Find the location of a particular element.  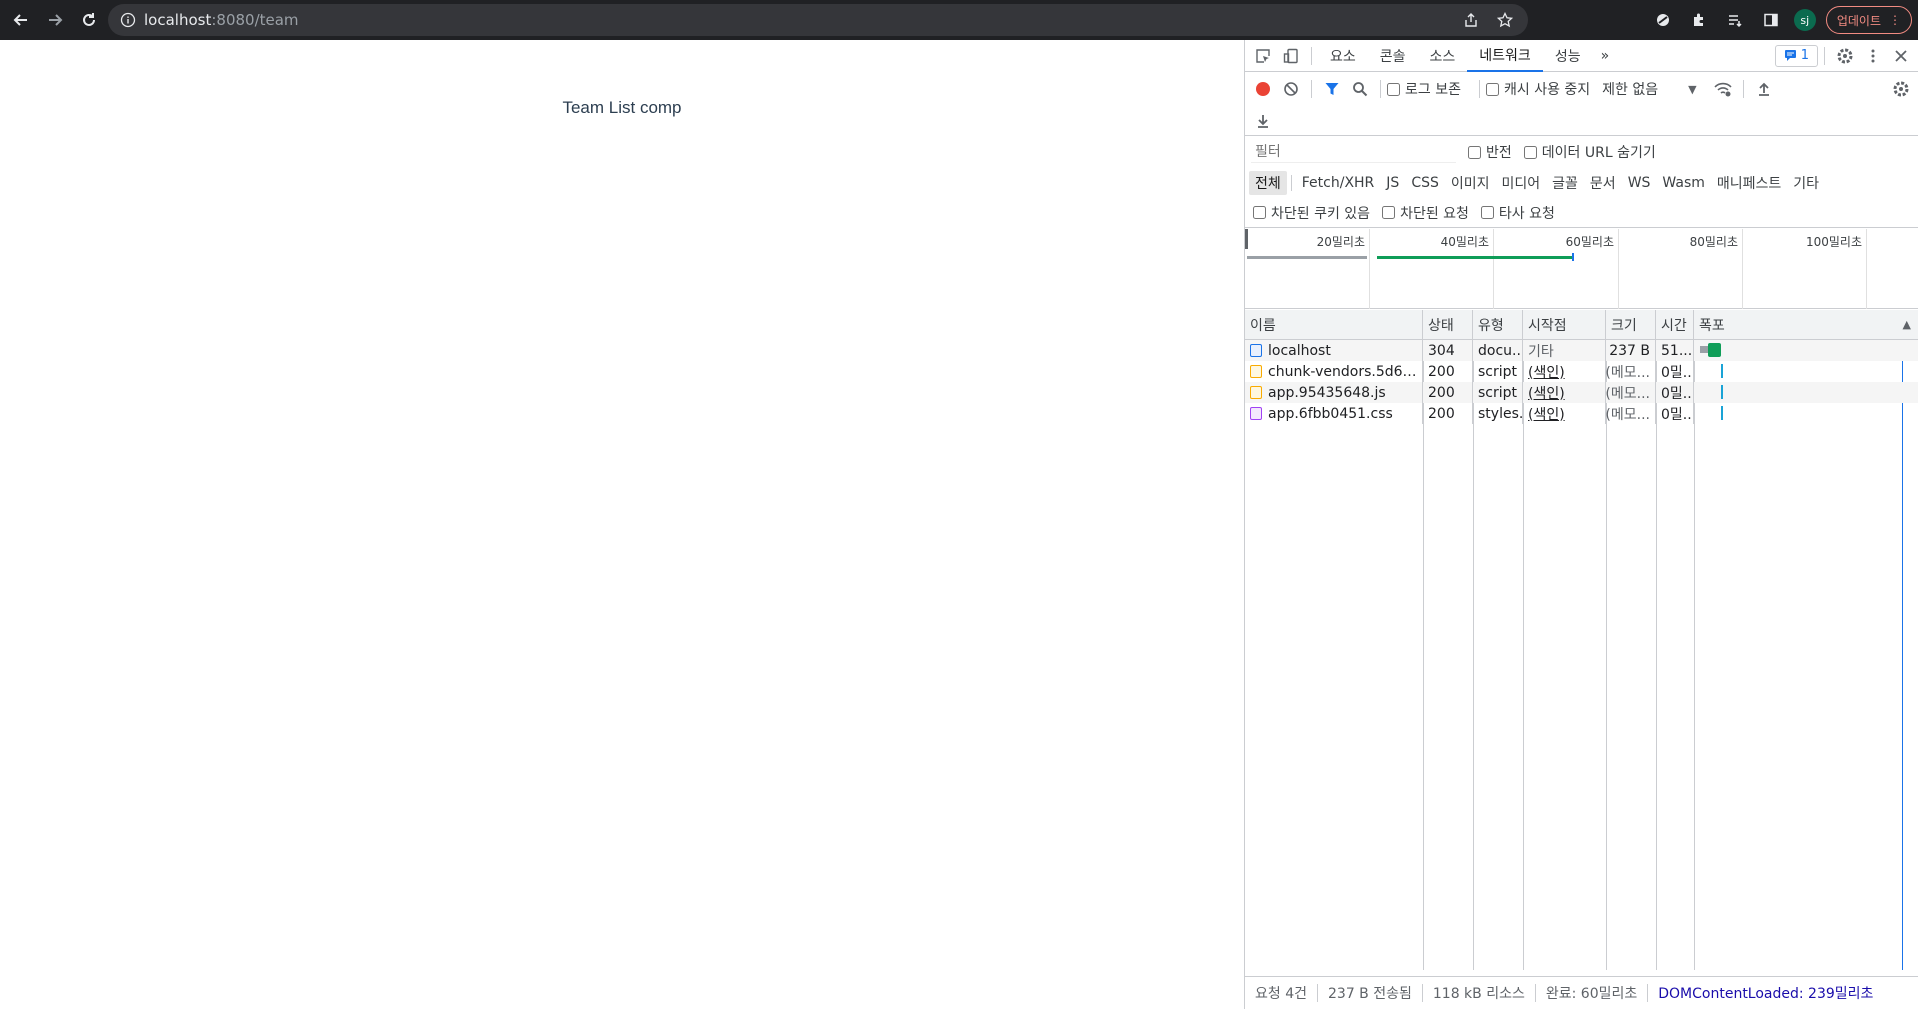

column-header-name: 이름 is located at coordinates (1334, 324).